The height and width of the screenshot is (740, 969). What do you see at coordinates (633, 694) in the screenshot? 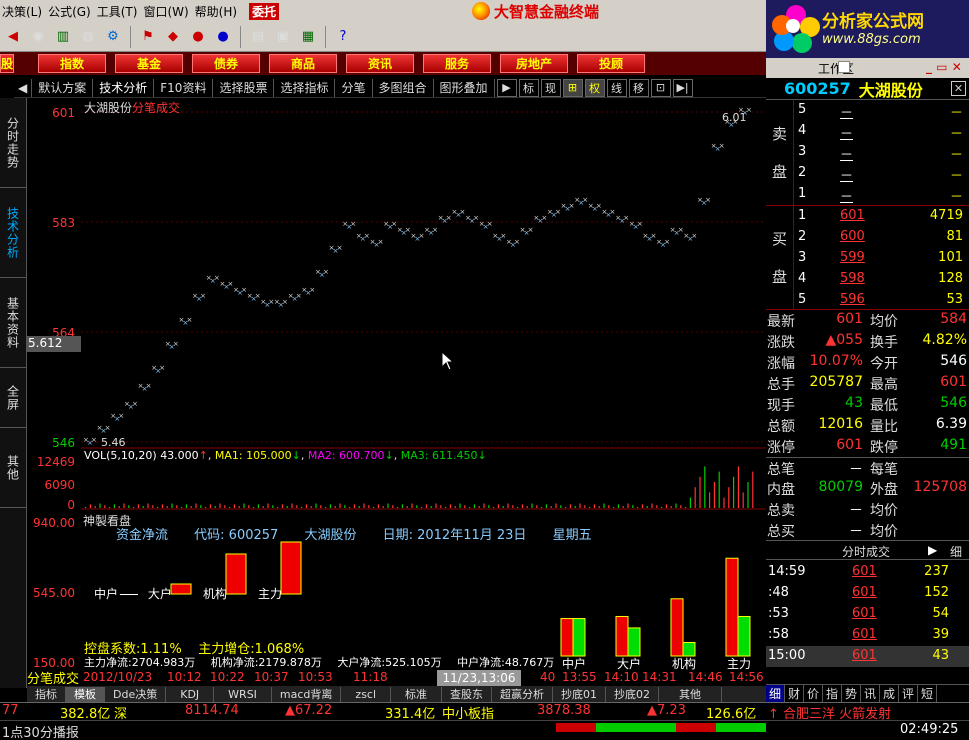
I see `itab-bottom02: 抄底02` at bounding box center [633, 694].